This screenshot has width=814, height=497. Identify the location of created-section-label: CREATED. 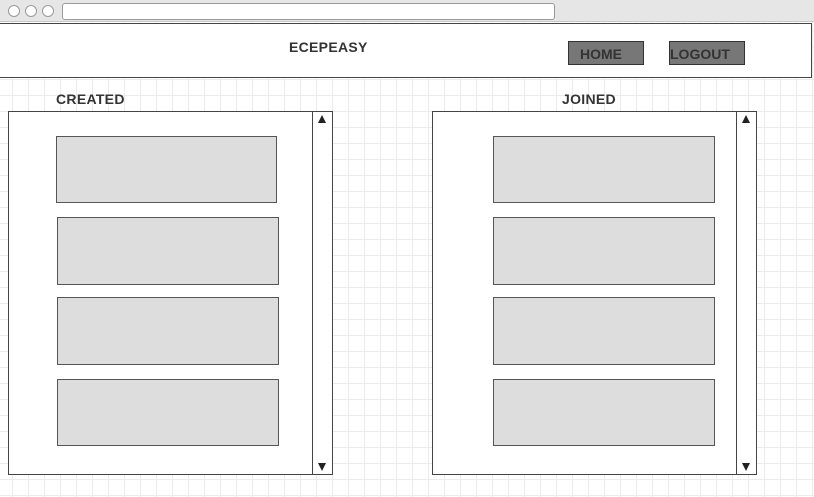
(90, 99).